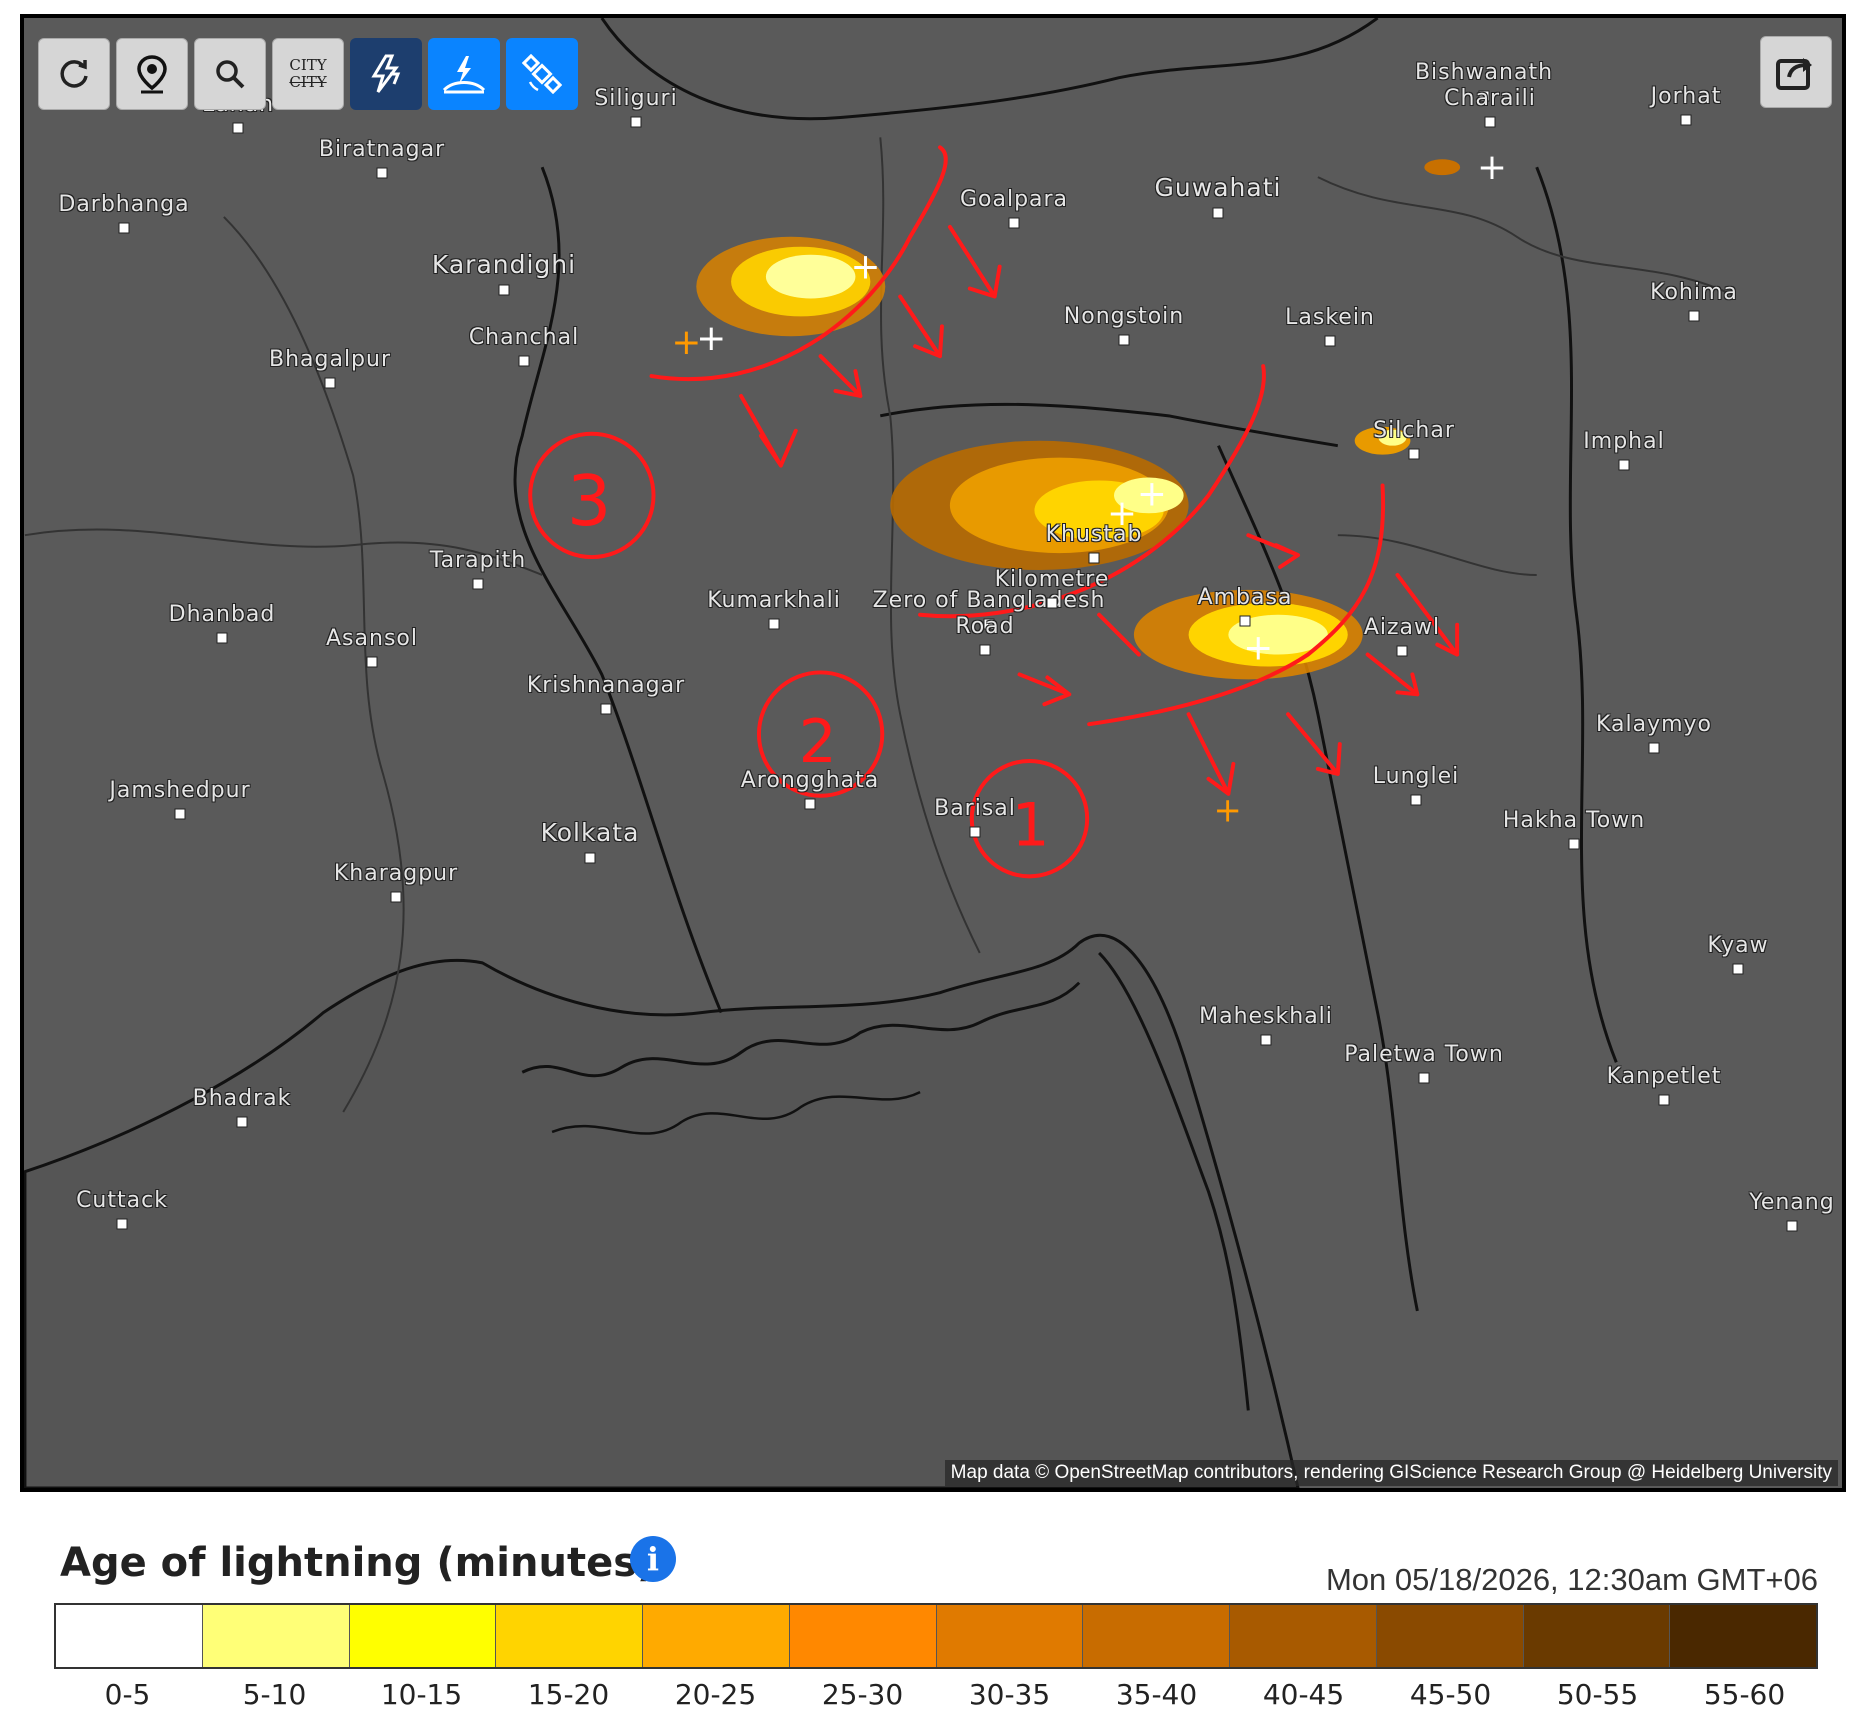  I want to click on zoom-icon, so click(230, 74).